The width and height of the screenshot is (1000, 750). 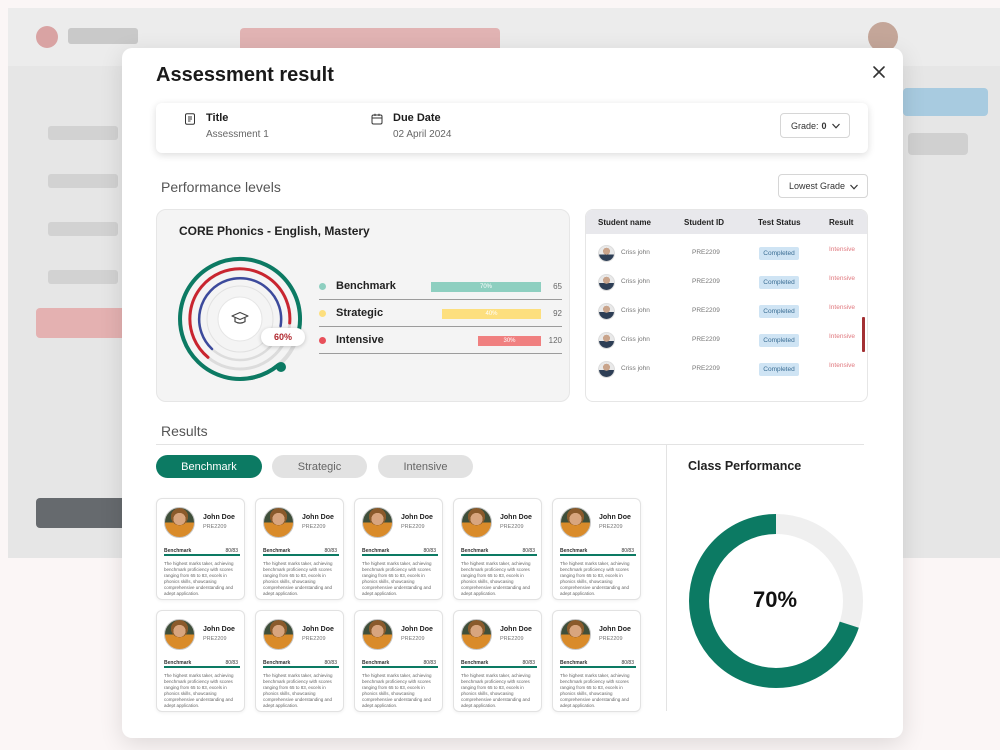 What do you see at coordinates (557, 313) in the screenshot?
I see `legend-count: 92` at bounding box center [557, 313].